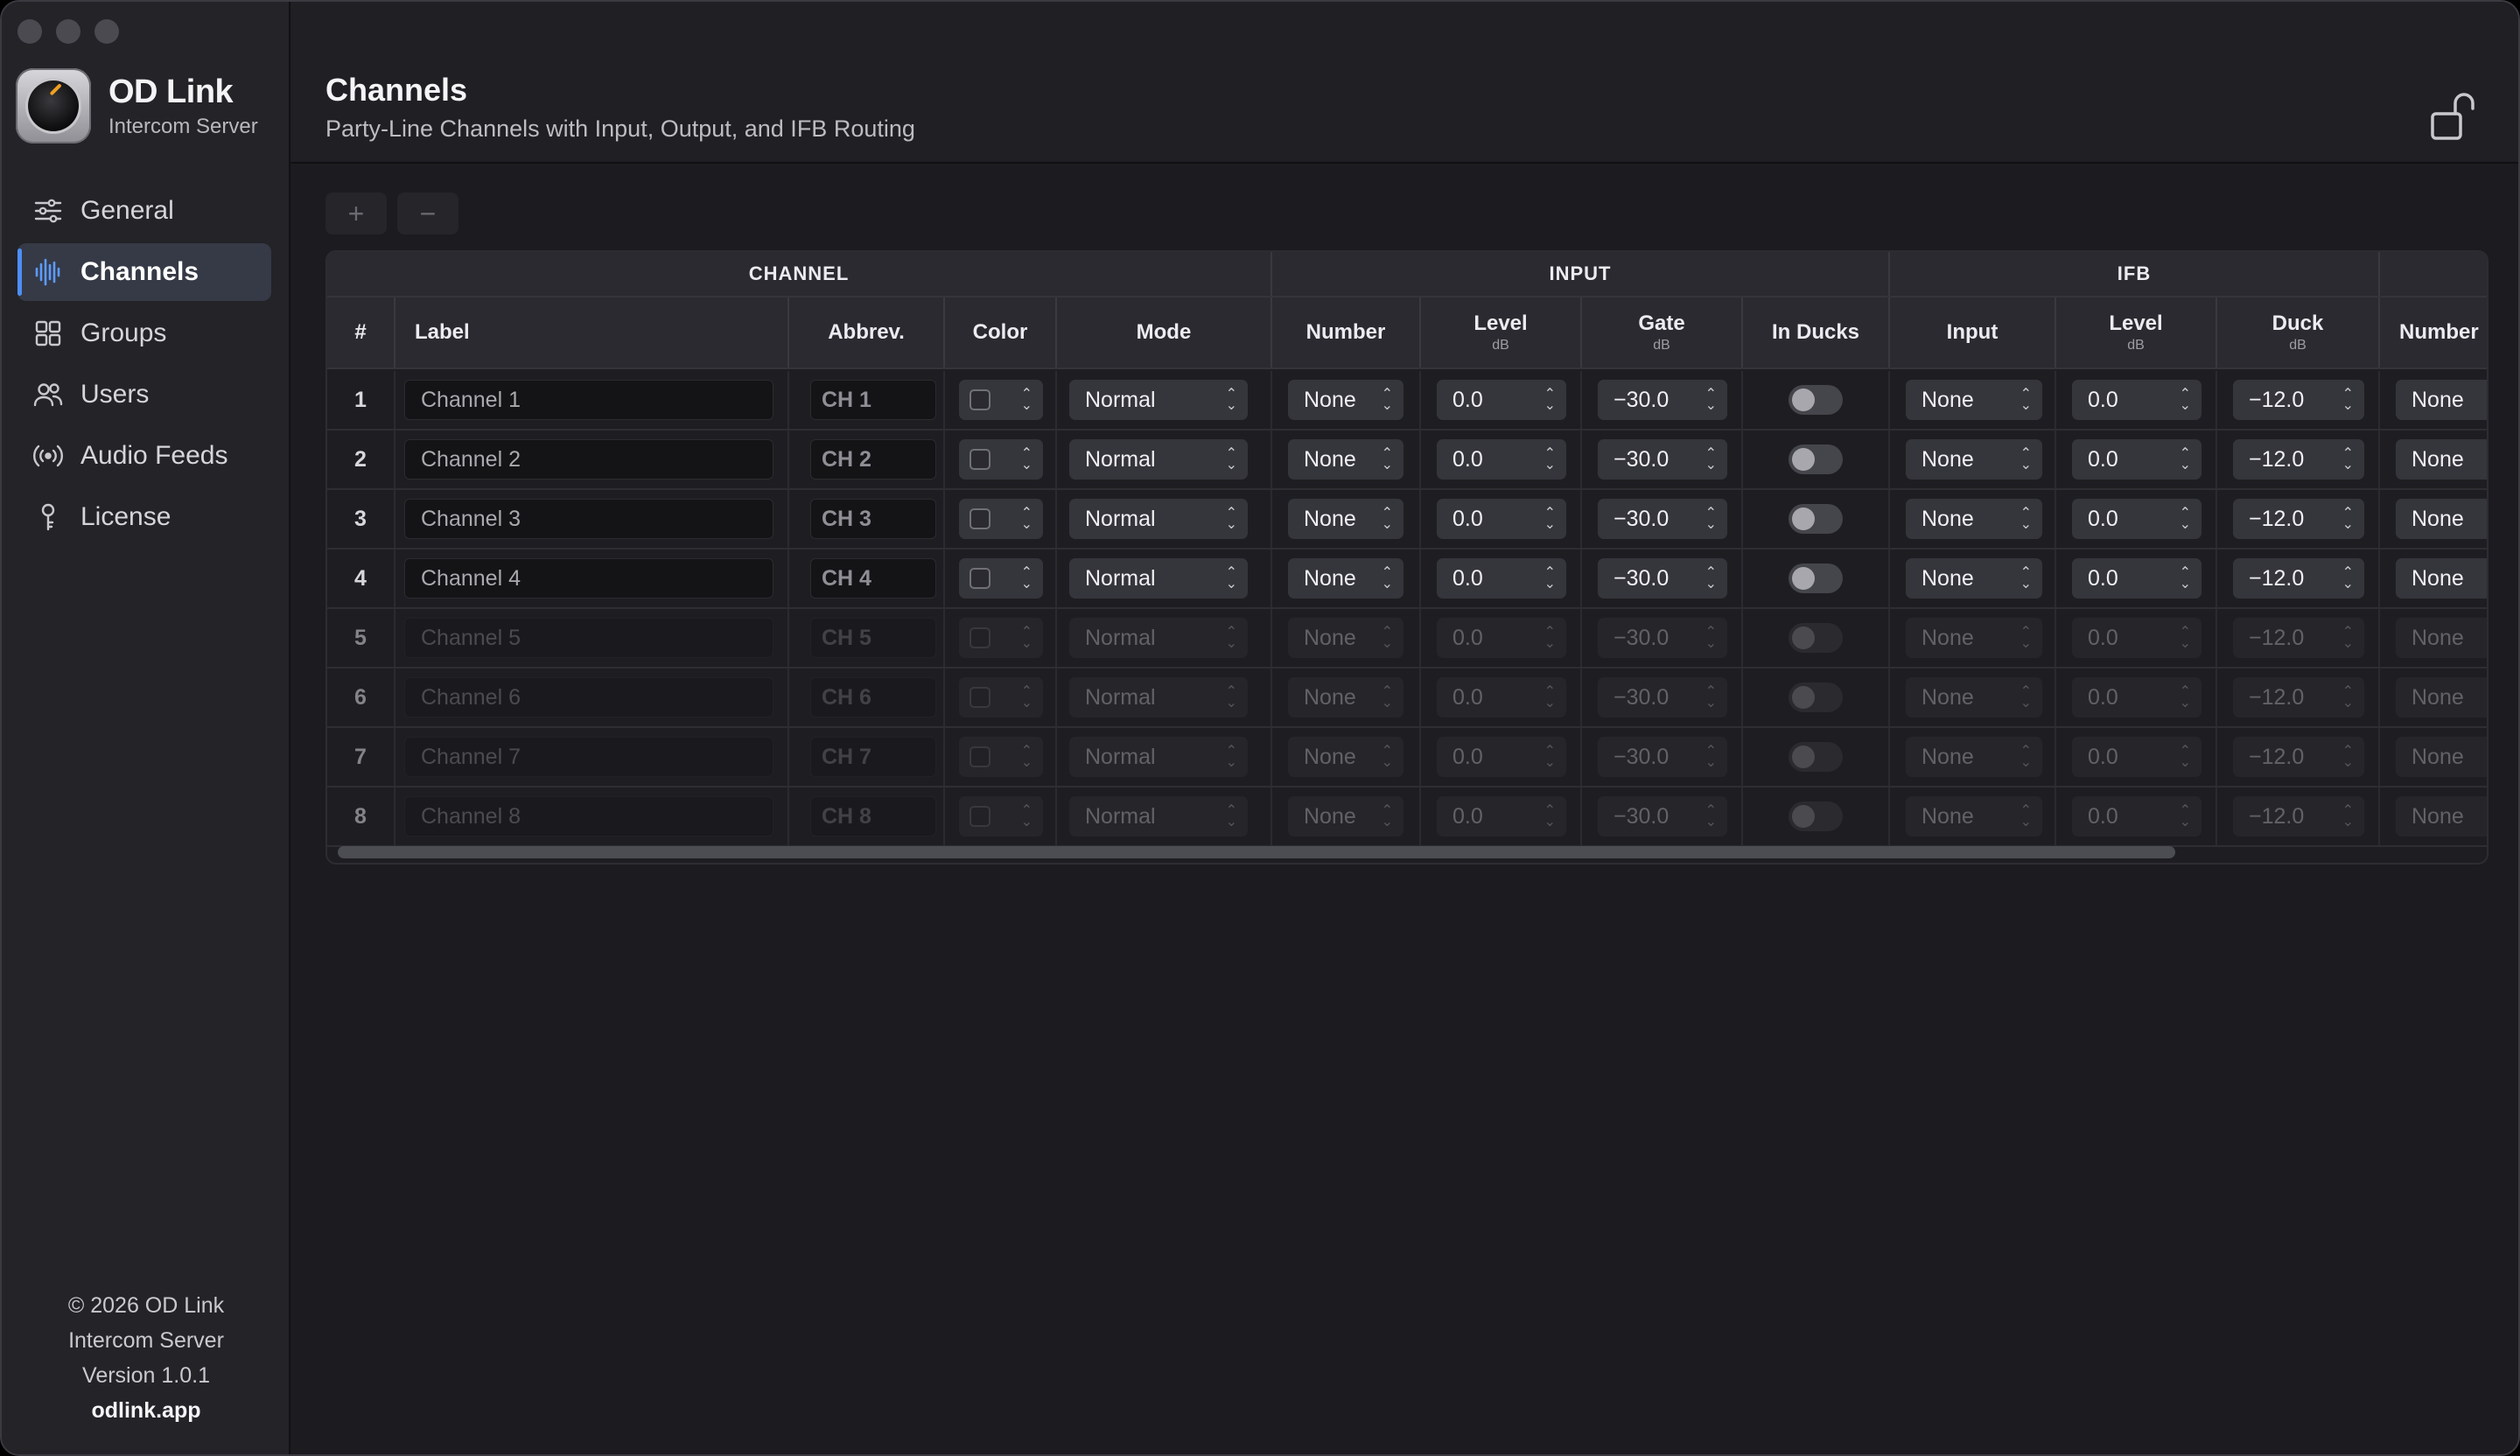  Describe the element at coordinates (144, 395) in the screenshot. I see `sidebar-item-users: Users` at that location.